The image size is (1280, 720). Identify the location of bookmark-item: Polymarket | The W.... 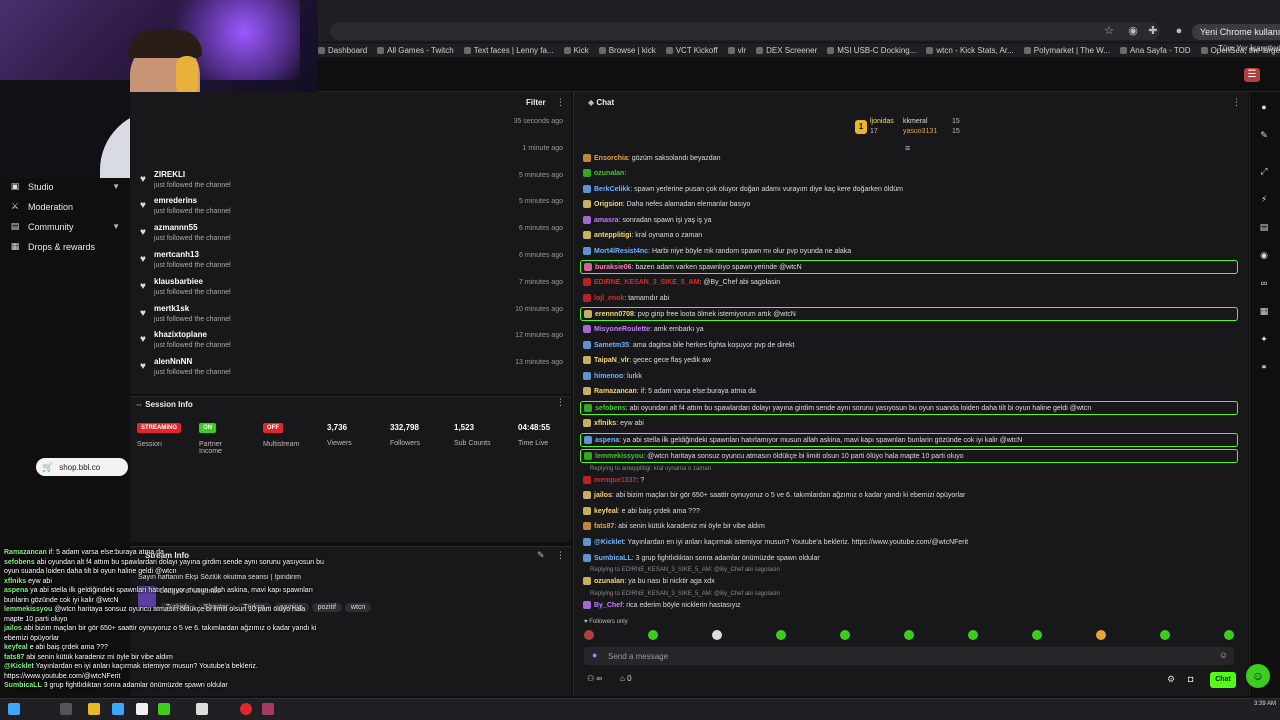
(1066, 50).